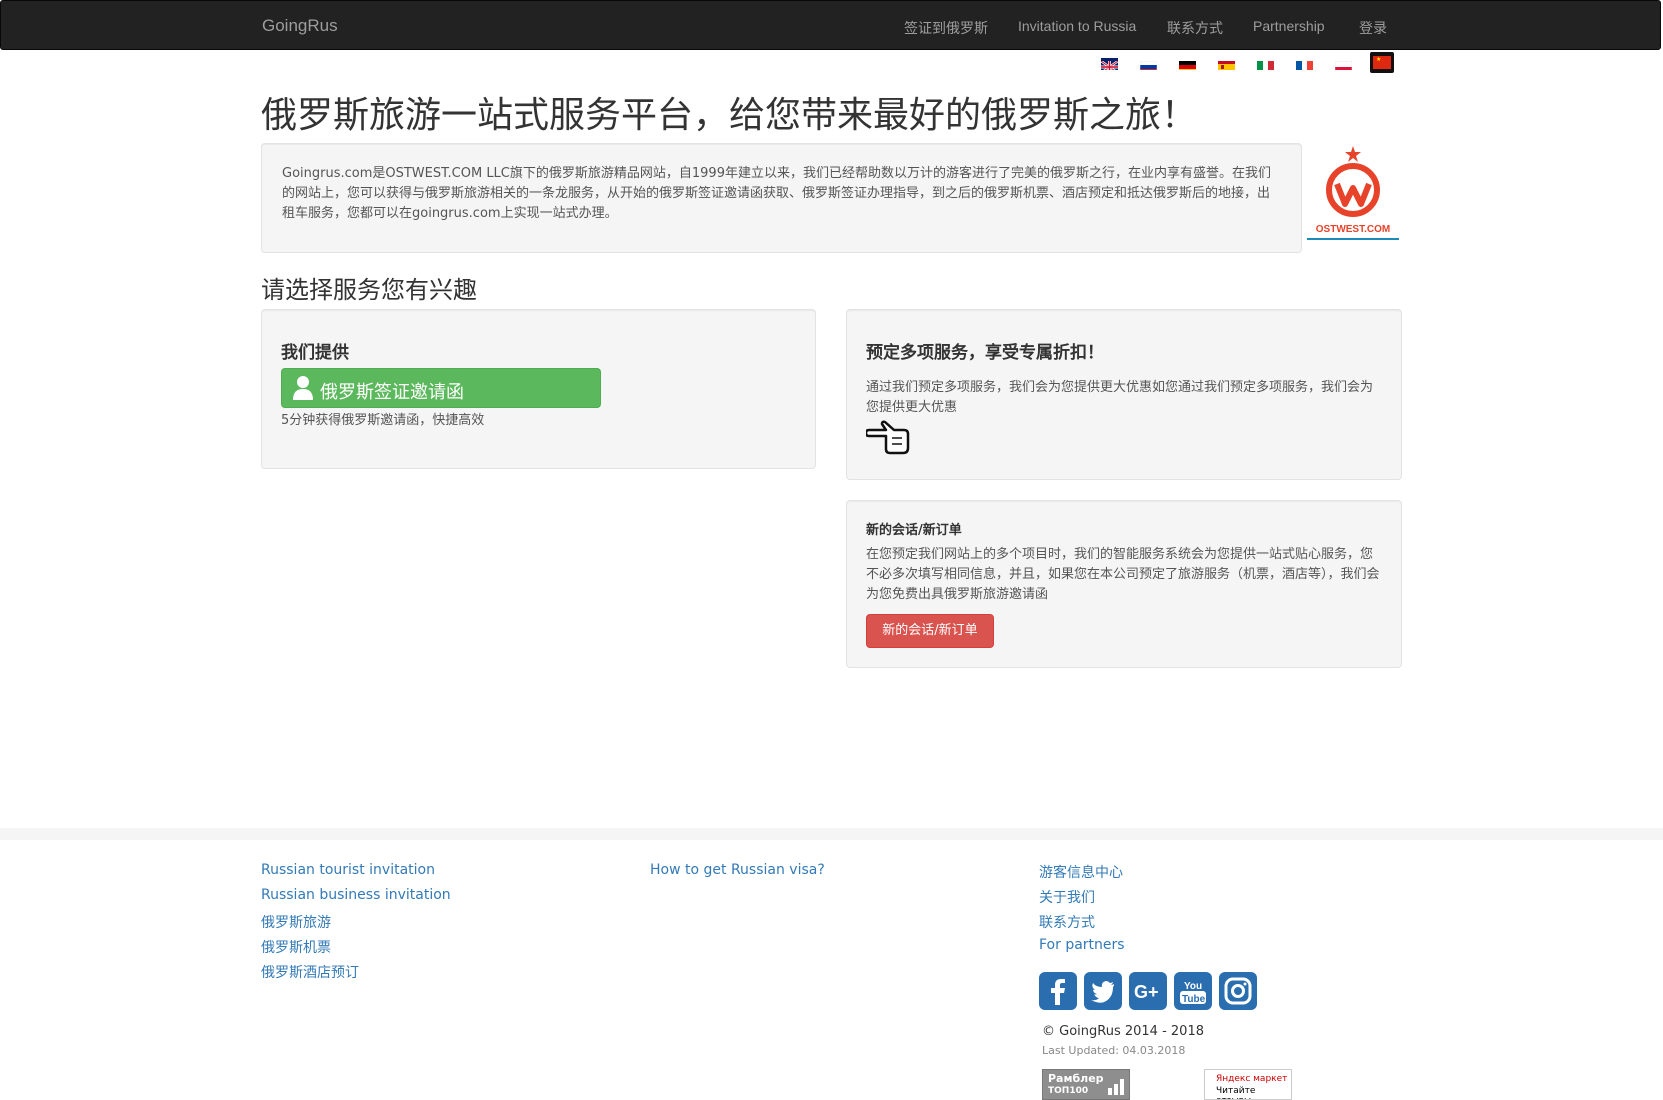  Describe the element at coordinates (1304, 64) in the screenshot. I see `flag-france-icon` at that location.